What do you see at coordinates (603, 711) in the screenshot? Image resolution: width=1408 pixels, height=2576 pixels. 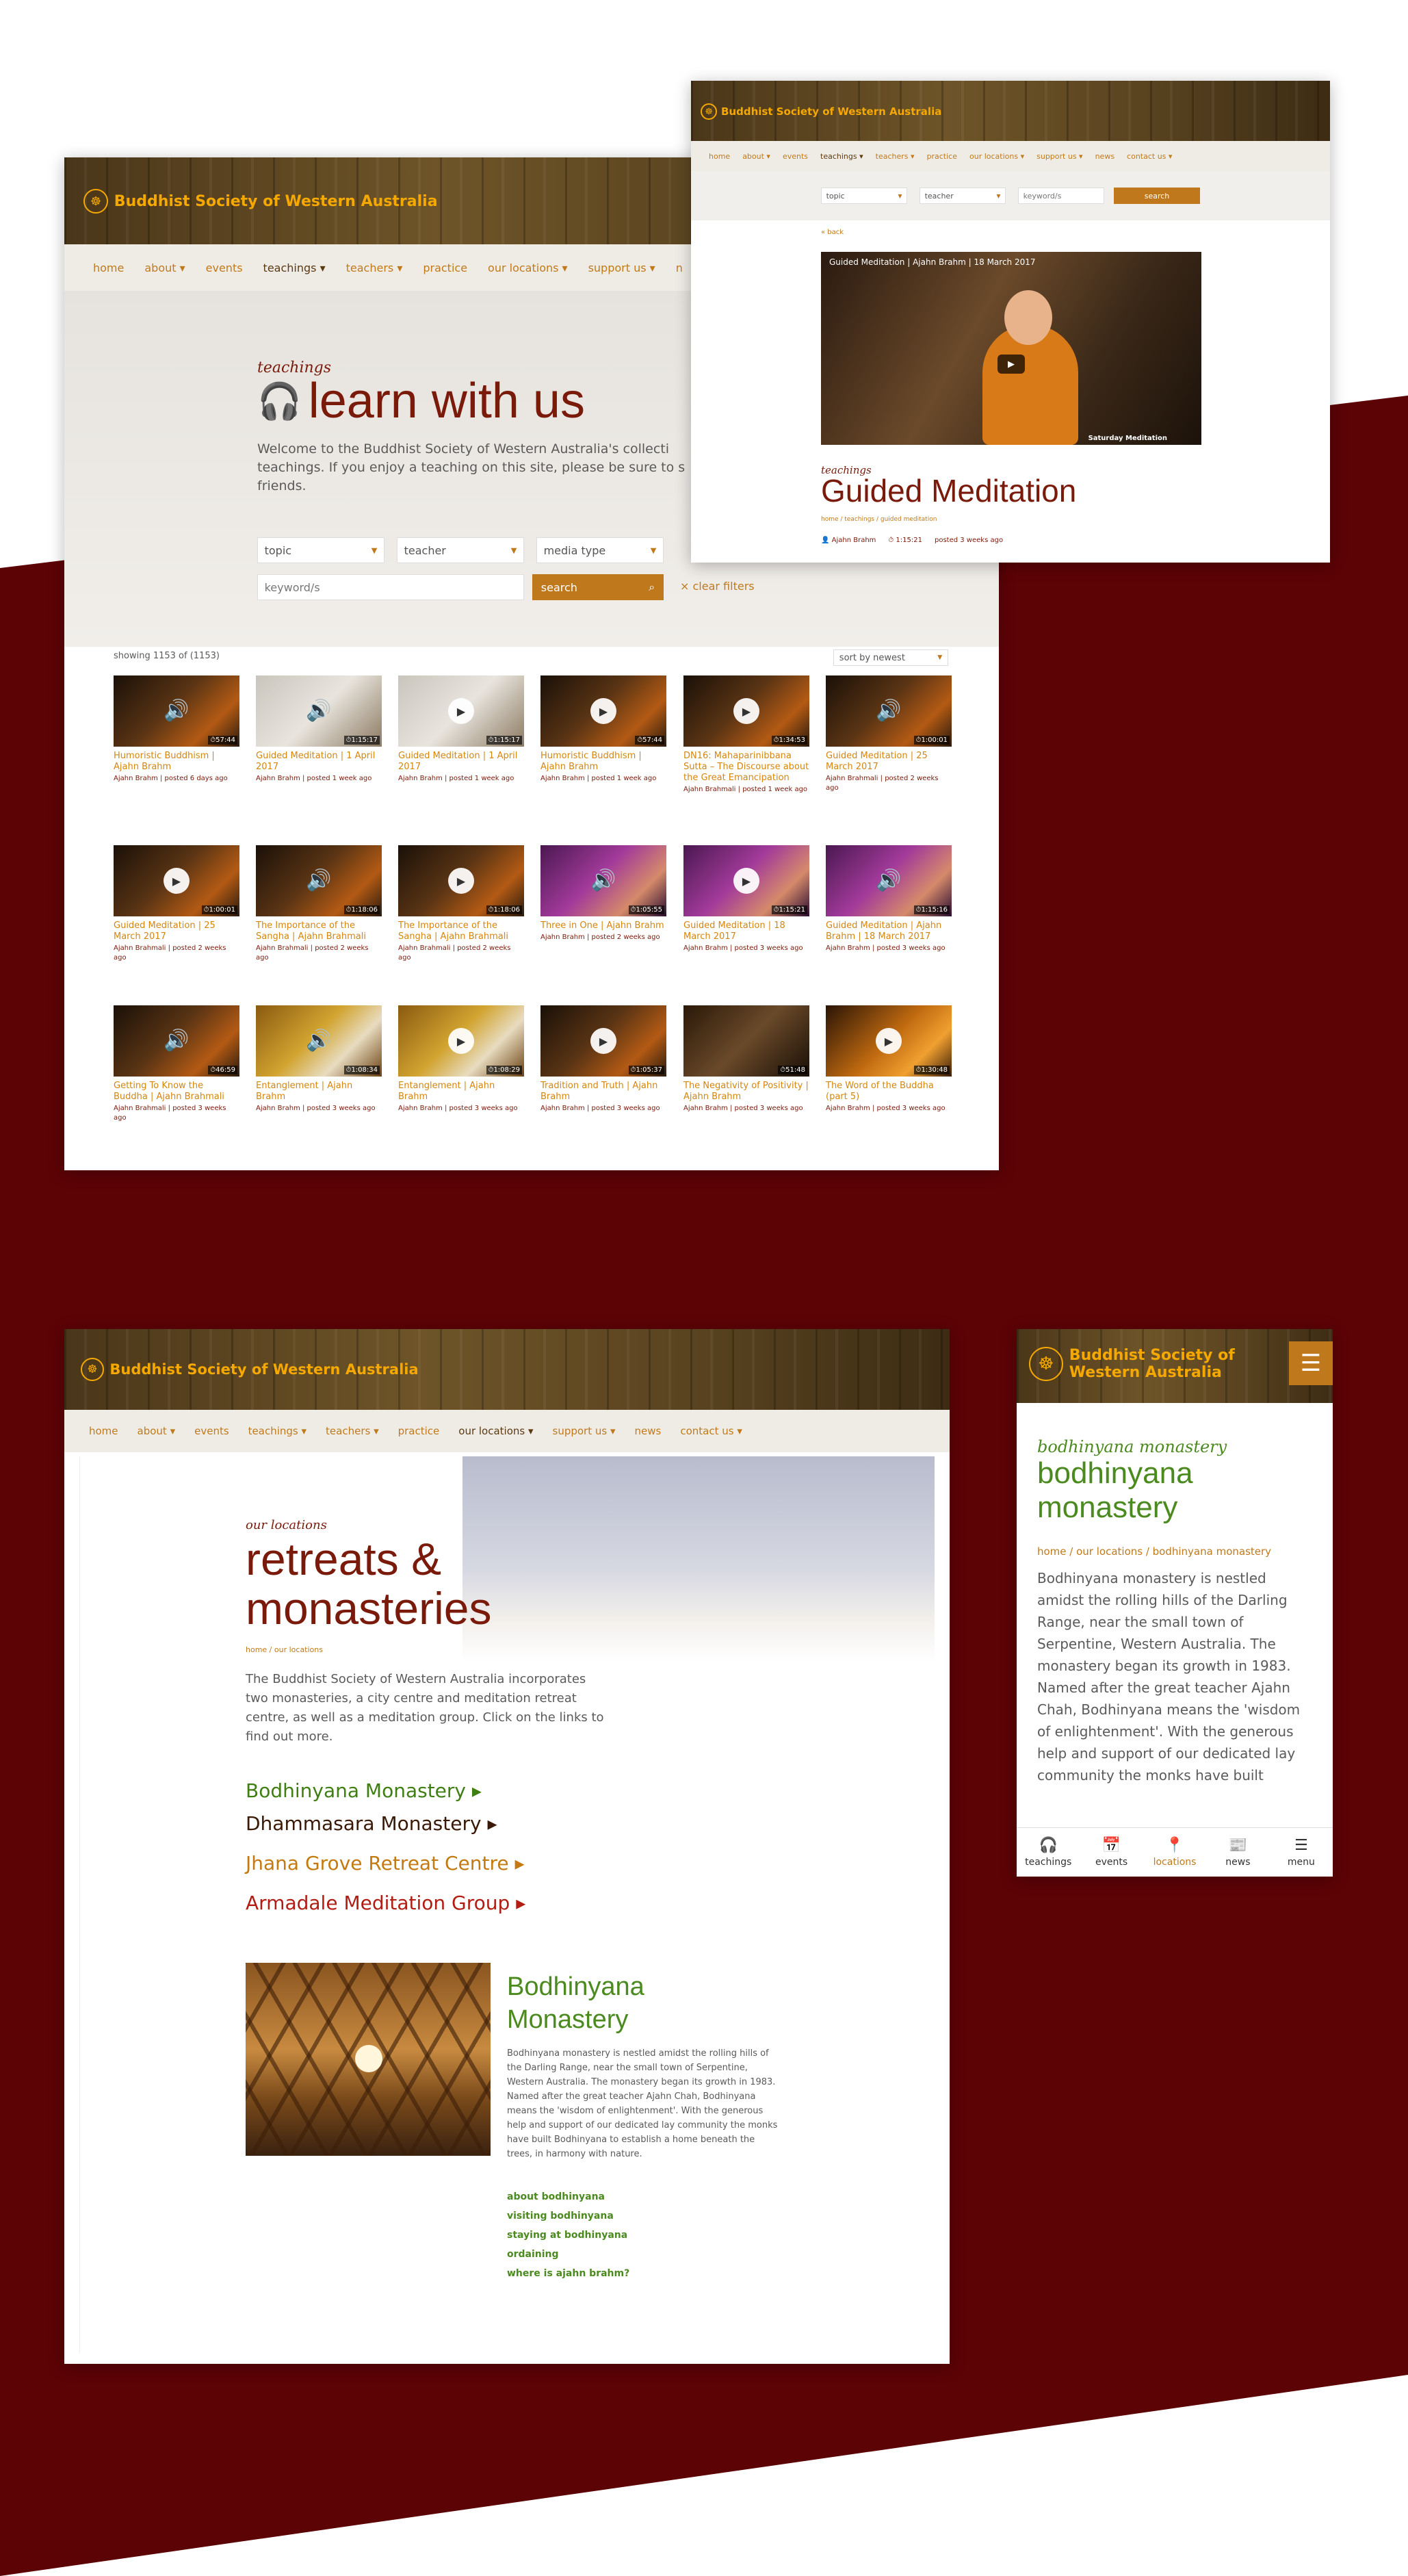 I see `teaching-thumbnail: ▶ ⏱57:44` at bounding box center [603, 711].